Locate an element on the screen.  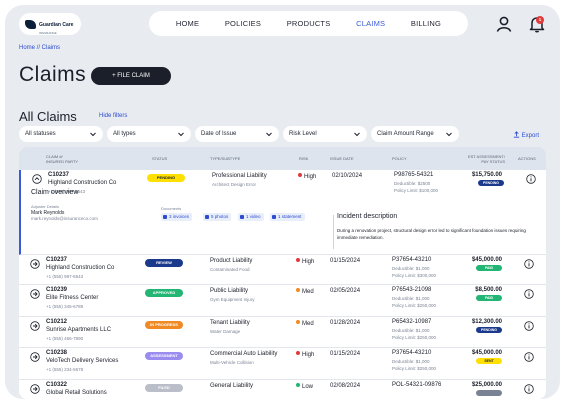
policy-limit: Policy Limit: $300,000 is located at coordinates (414, 275).